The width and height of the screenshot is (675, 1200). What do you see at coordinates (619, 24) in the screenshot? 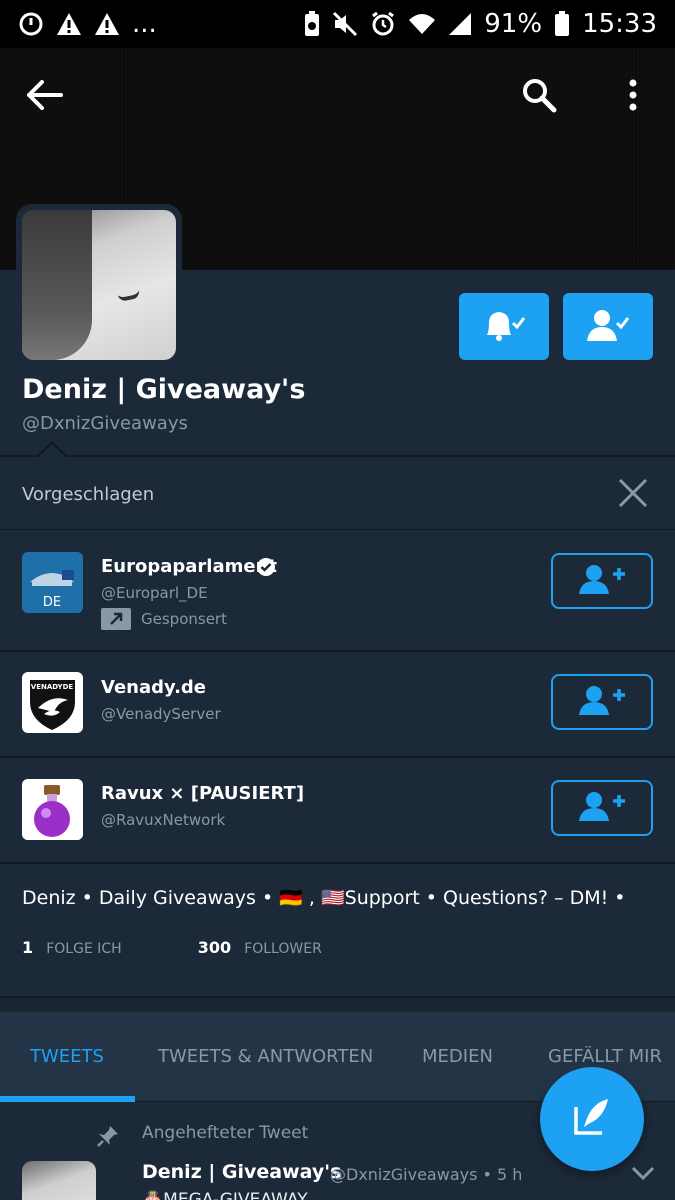
I see `clock: 15:33` at bounding box center [619, 24].